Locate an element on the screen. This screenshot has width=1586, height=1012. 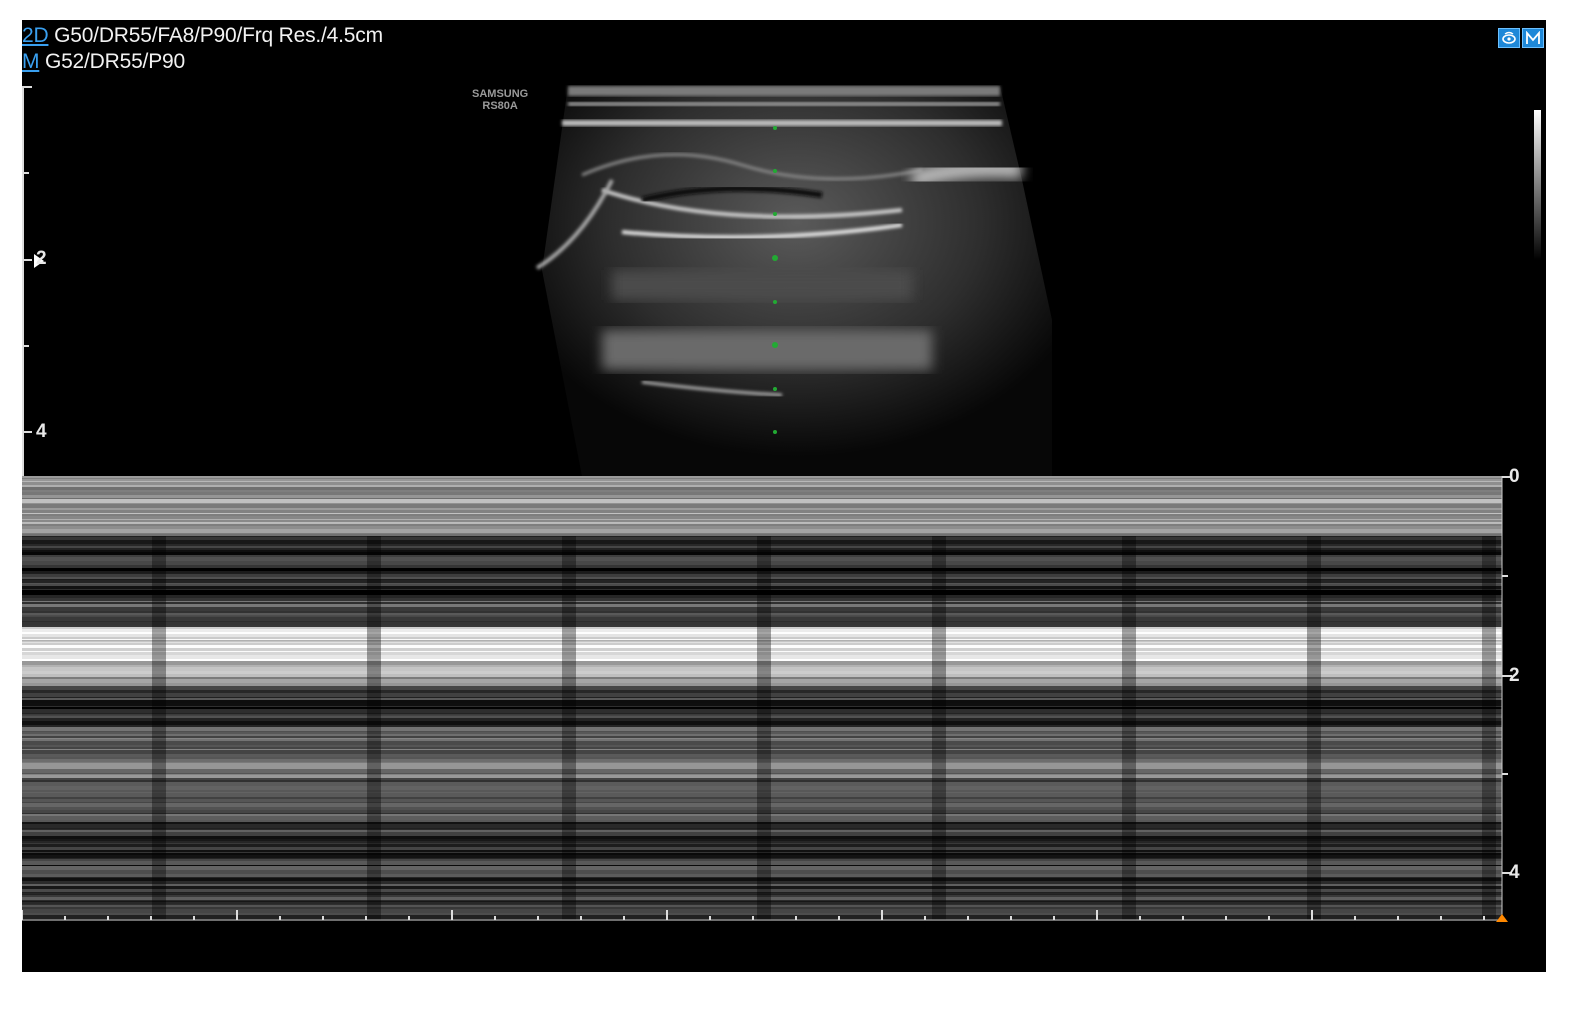
m-mode-param-text: G52/DR55/P90 is located at coordinates (114, 61).